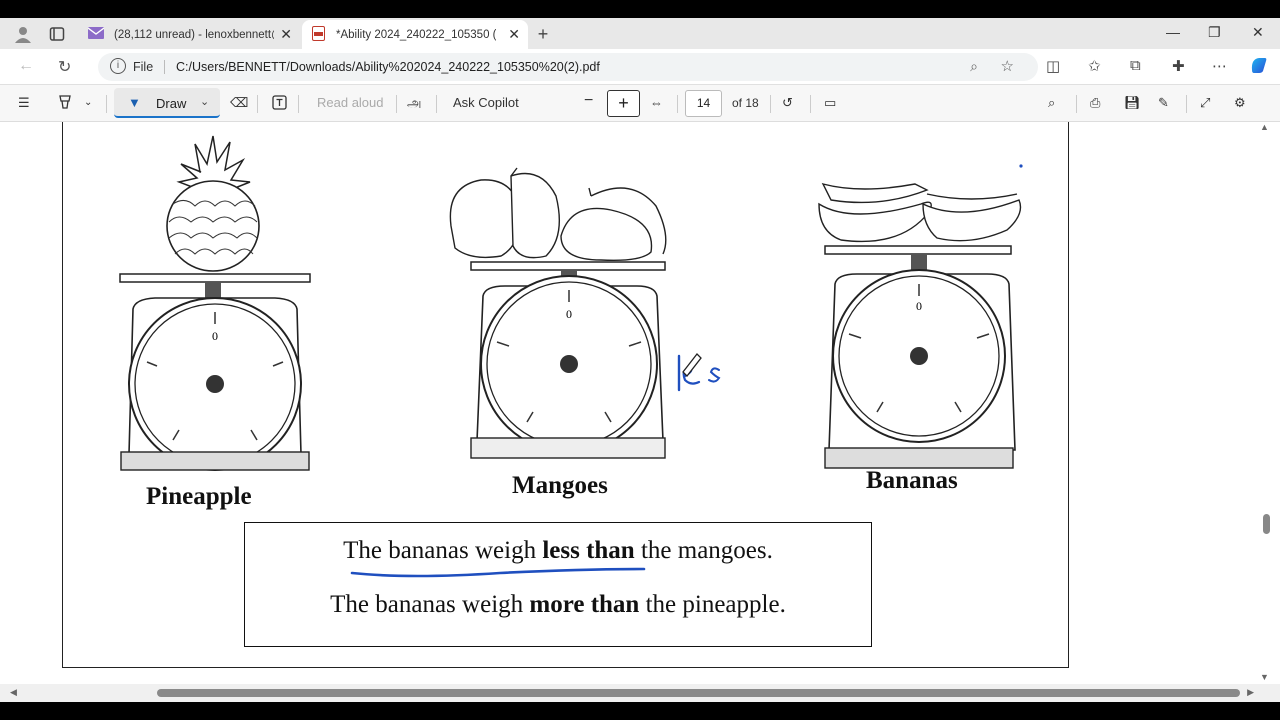 Image resolution: width=1280 pixels, height=720 pixels. Describe the element at coordinates (1264, 677) in the screenshot. I see `scroll-down-icon: ▼` at that location.